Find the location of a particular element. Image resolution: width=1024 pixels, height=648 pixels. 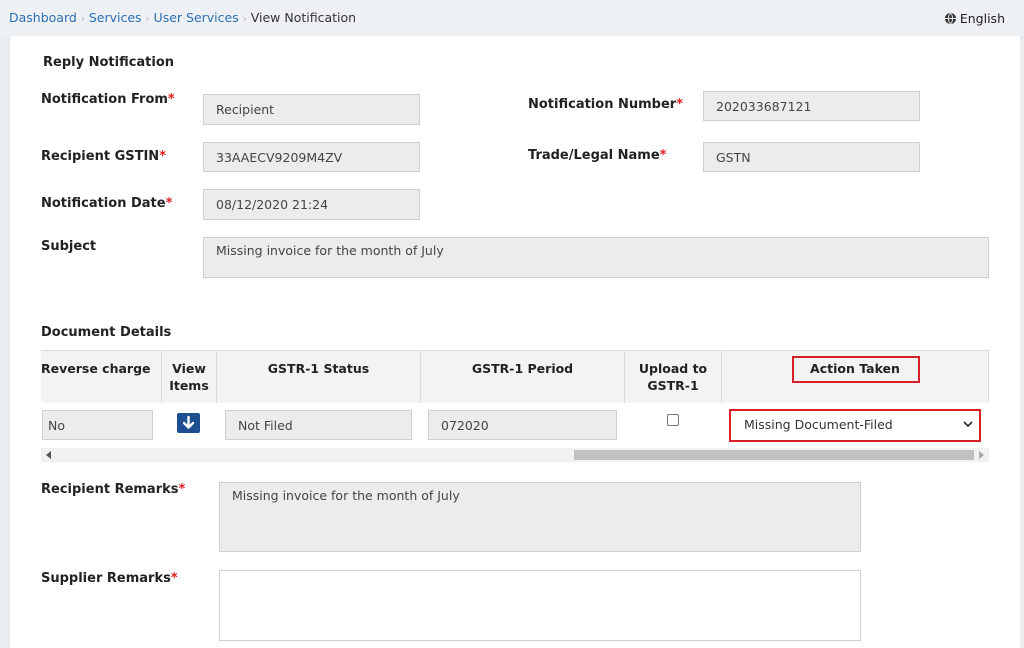

section-title: Reply Notification is located at coordinates (109, 62).